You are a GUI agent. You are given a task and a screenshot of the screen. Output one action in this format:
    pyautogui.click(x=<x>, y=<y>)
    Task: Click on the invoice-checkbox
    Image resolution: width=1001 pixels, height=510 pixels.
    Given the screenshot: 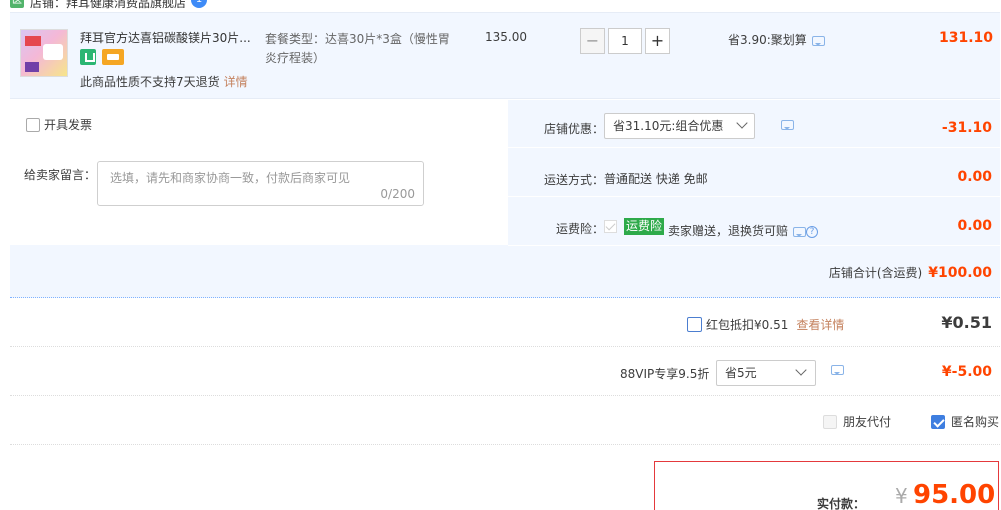 What is the action you would take?
    pyautogui.click(x=33, y=124)
    